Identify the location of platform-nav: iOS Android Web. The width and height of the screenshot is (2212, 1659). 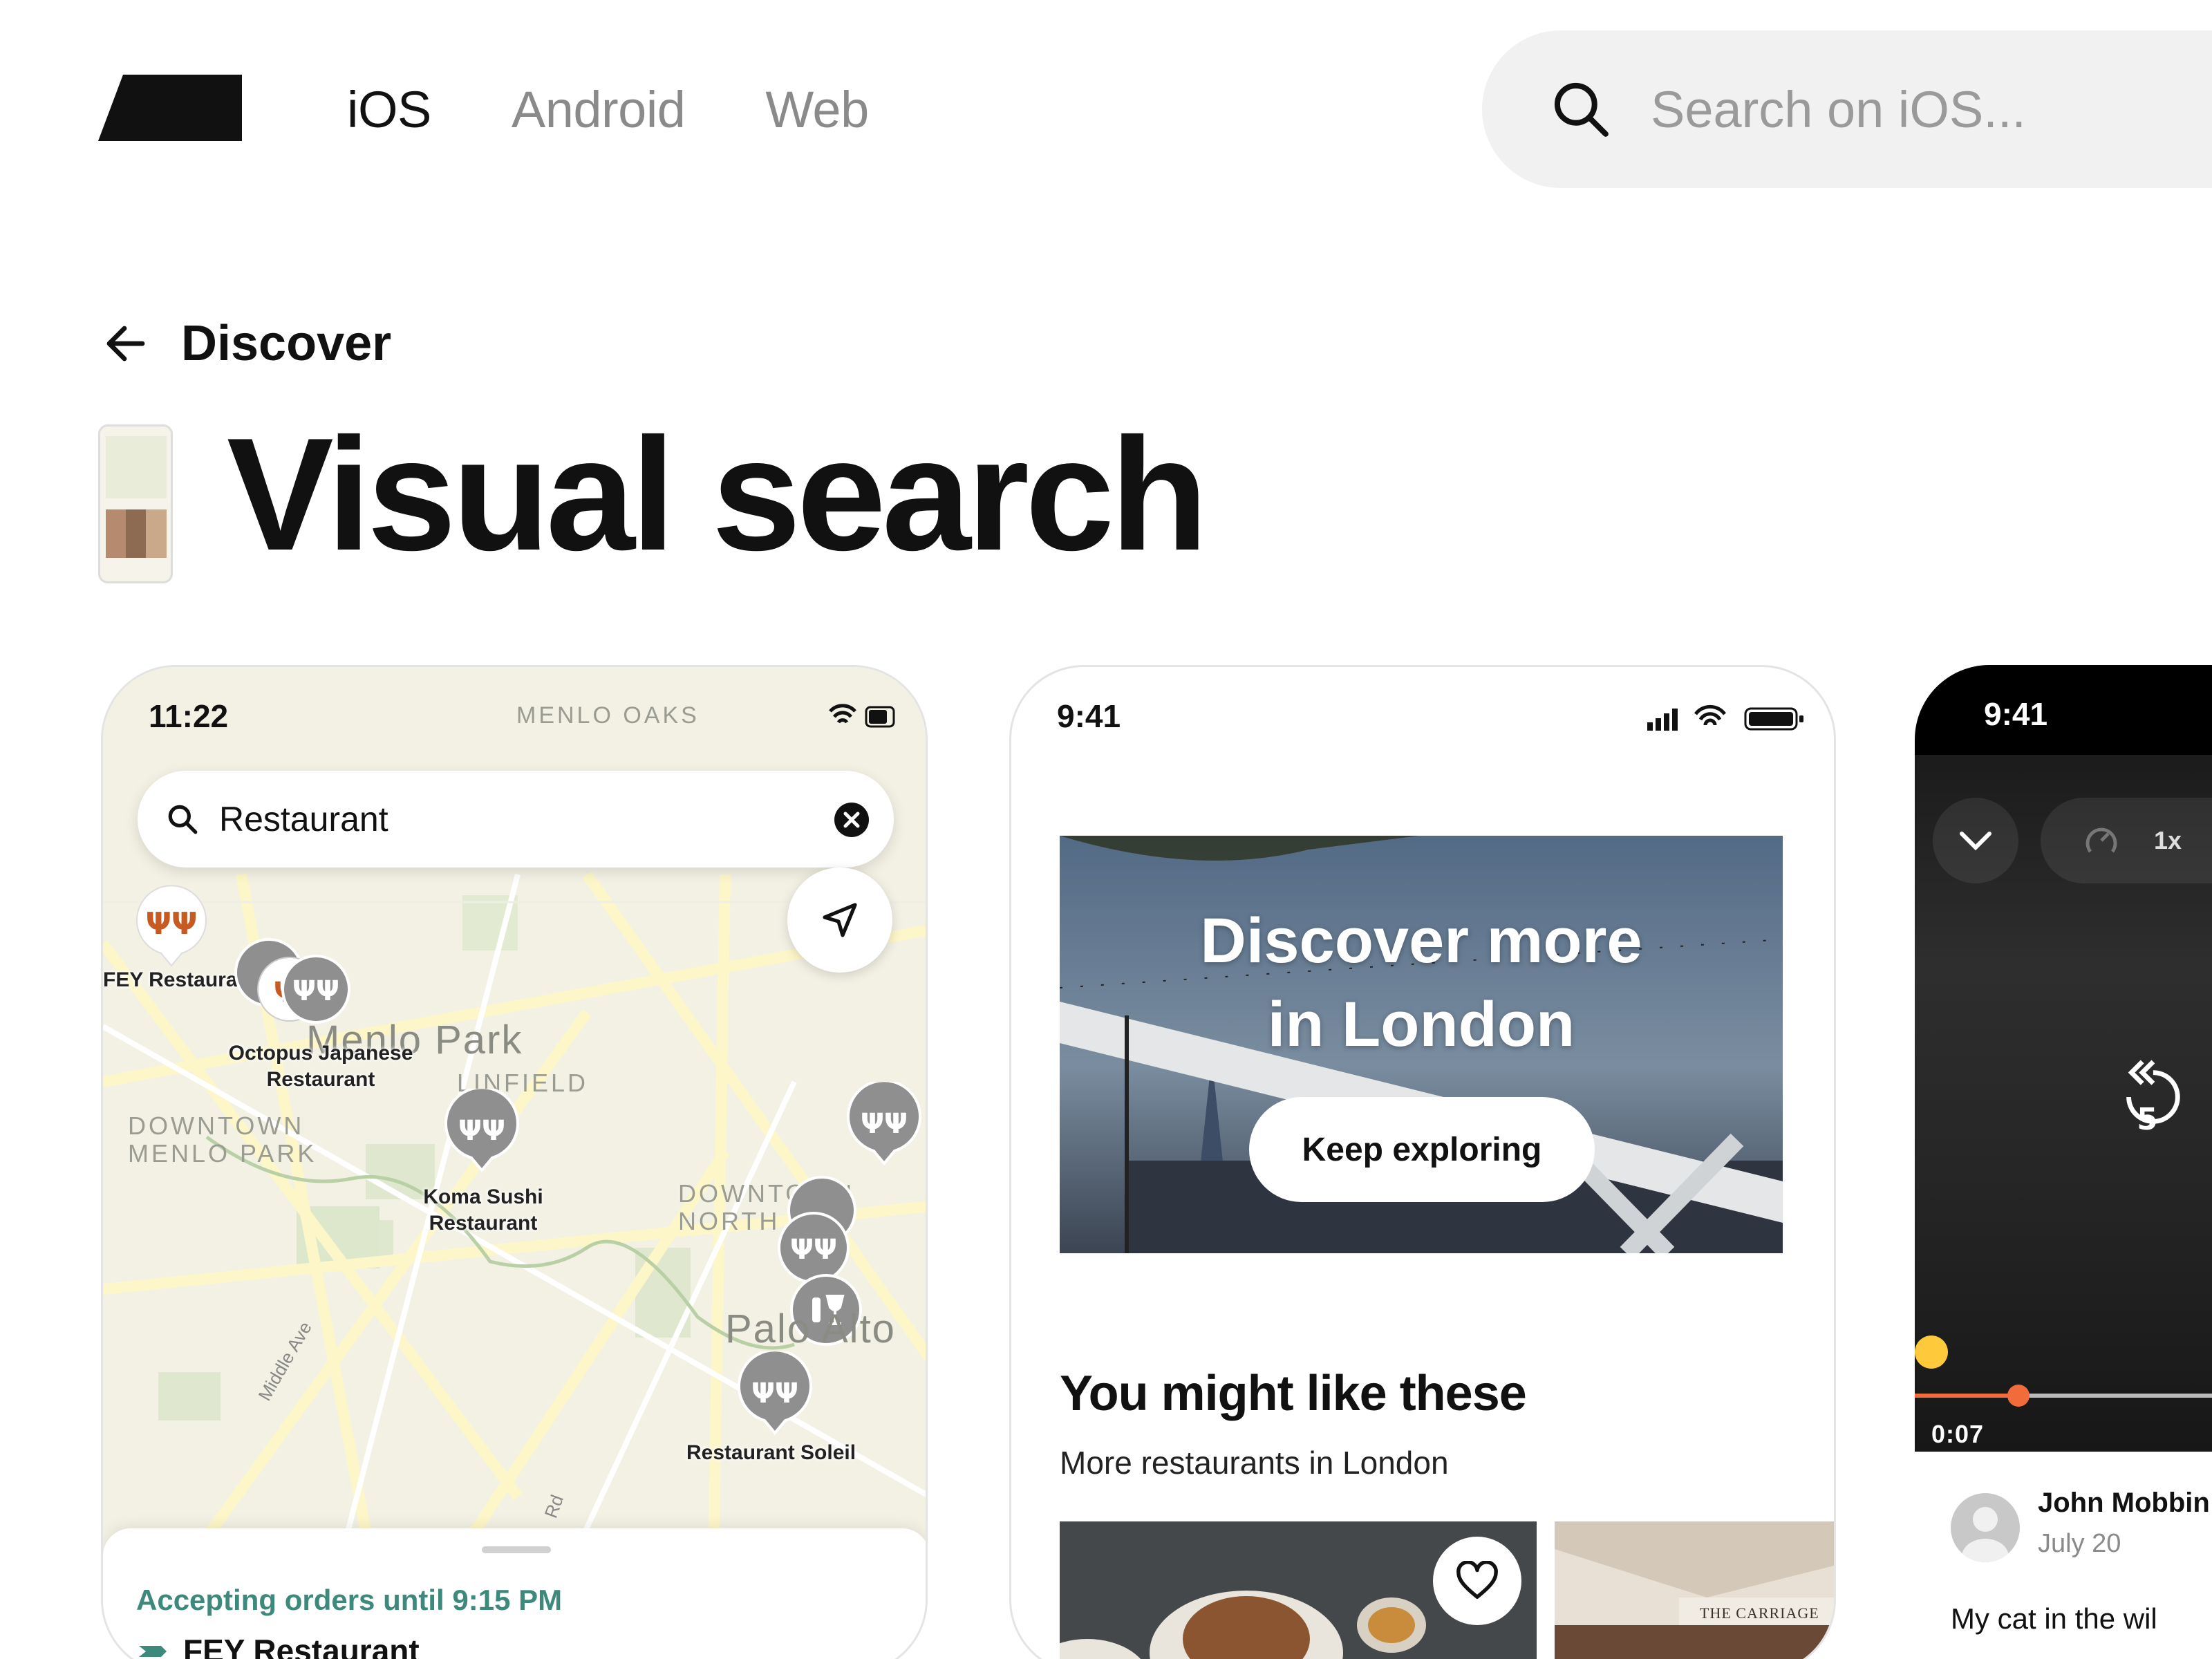
(608, 109).